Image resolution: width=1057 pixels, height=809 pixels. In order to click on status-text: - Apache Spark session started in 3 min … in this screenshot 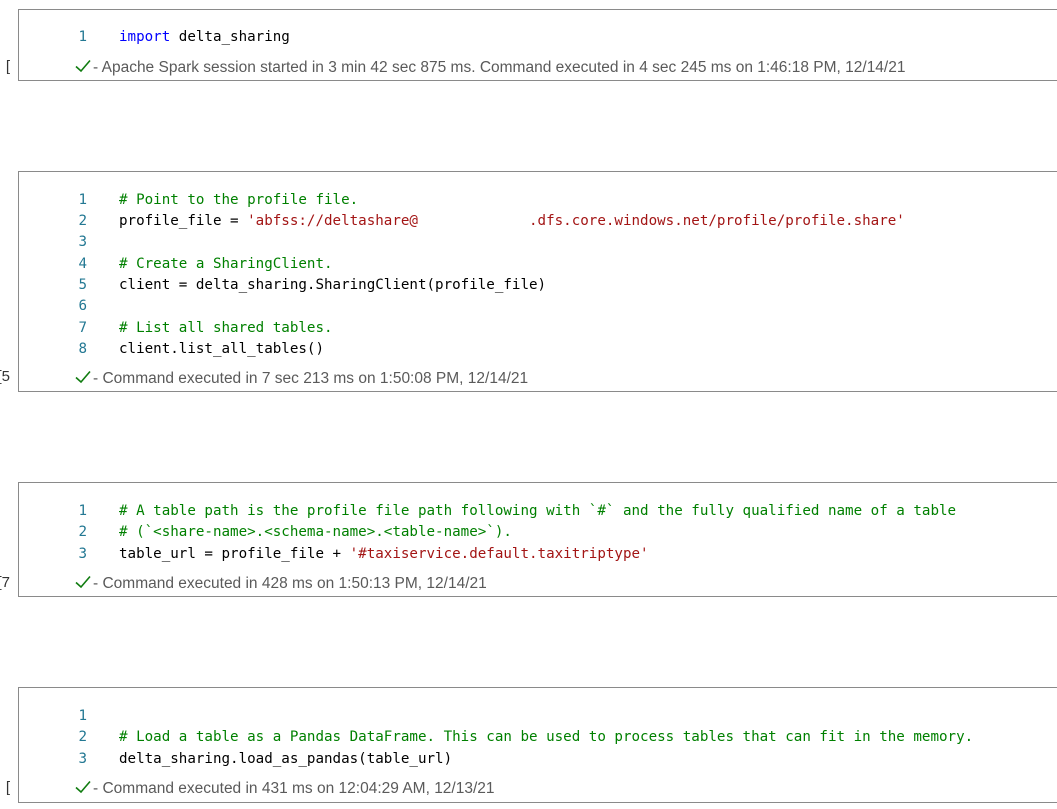, I will do `click(499, 67)`.